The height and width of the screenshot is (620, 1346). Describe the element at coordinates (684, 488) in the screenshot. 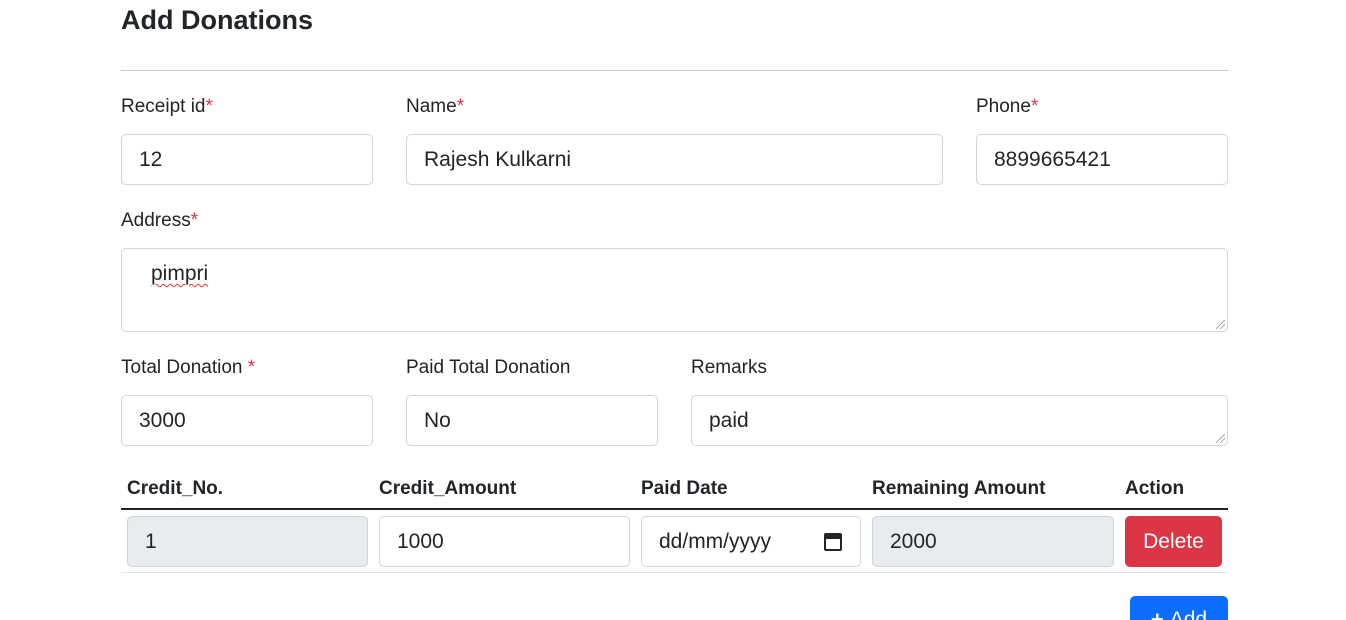

I see `column-header-paid-date: Paid Date` at that location.